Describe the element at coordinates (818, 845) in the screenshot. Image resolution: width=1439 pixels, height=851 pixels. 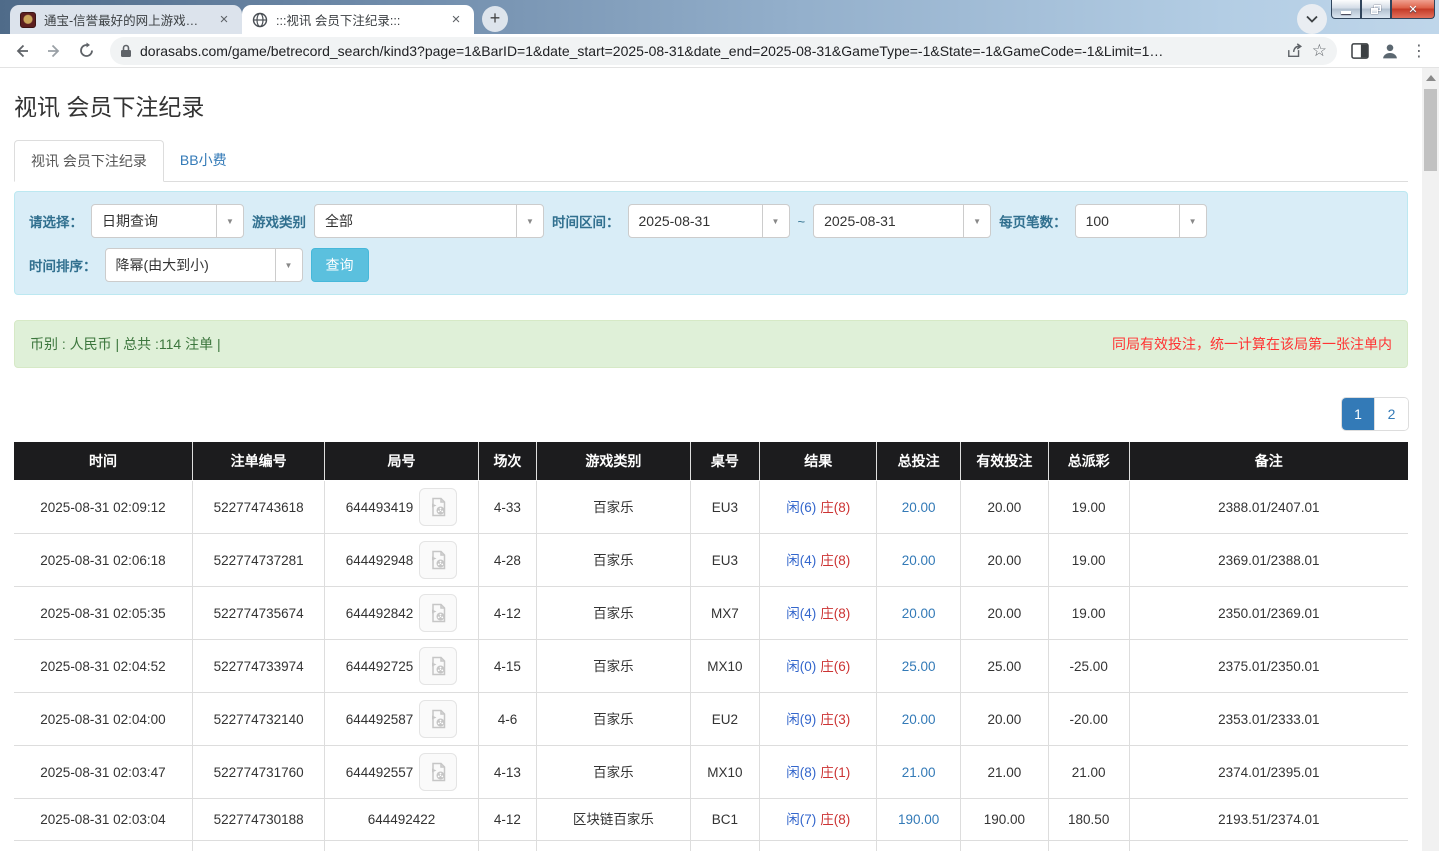
I see `cell-result: 闲(4)庄(7)` at that location.